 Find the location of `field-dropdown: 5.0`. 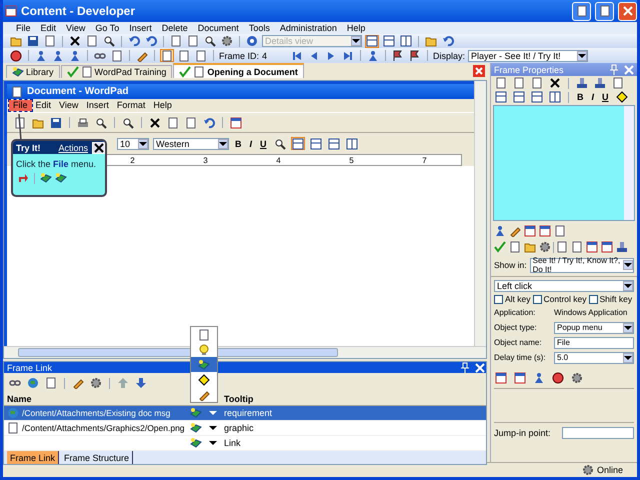

field-dropdown: 5.0 is located at coordinates (594, 358).